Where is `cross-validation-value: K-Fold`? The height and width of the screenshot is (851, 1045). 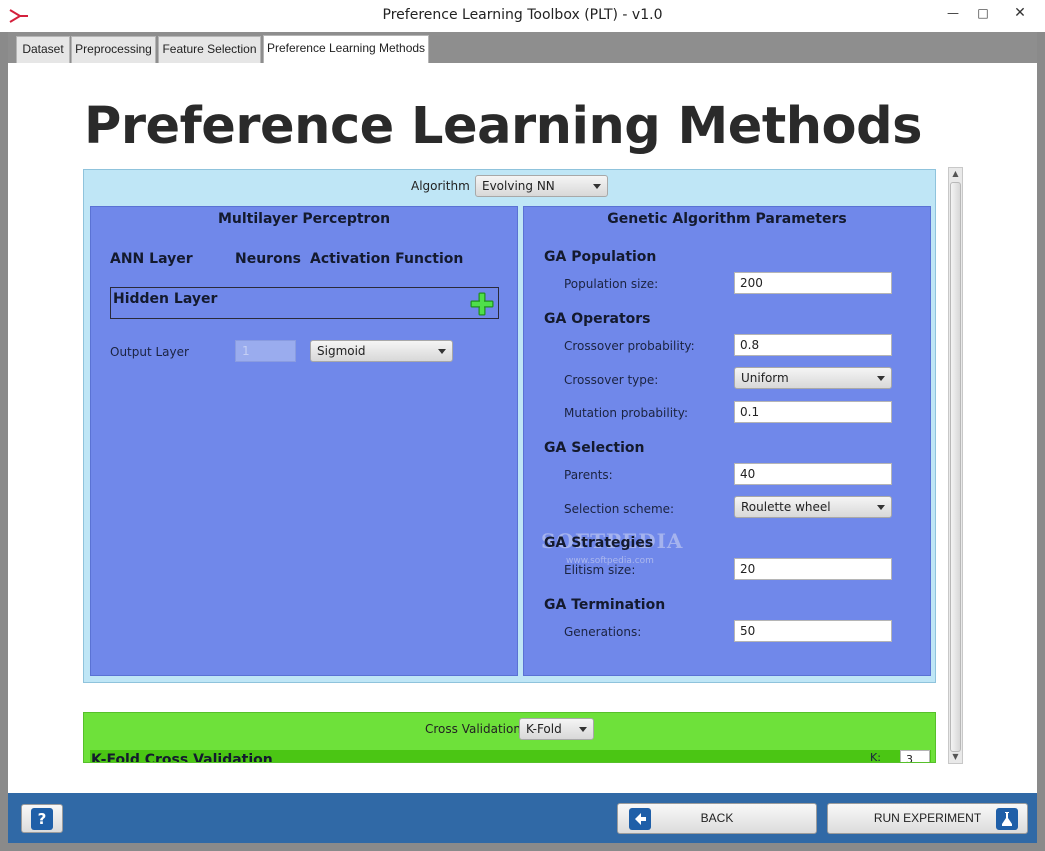
cross-validation-value: K-Fold is located at coordinates (544, 729).